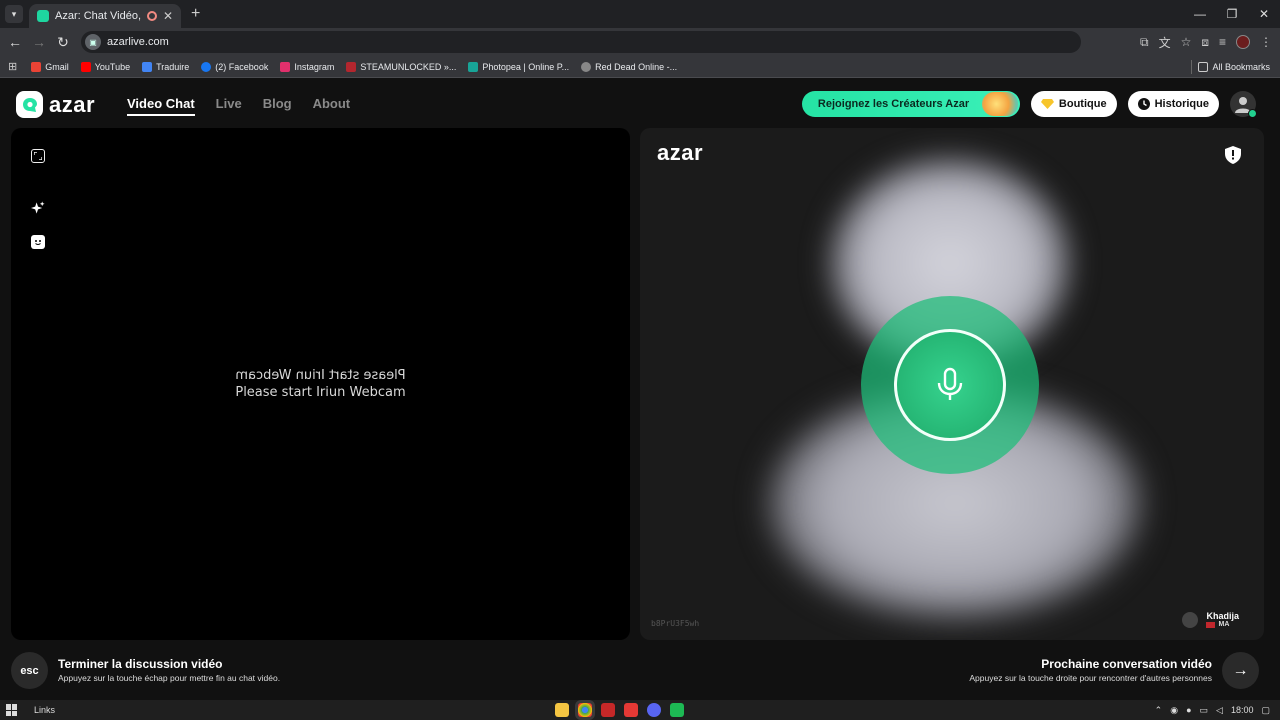  Describe the element at coordinates (640, 14) in the screenshot. I see `browser-tab-bar: ▾ Azar: Chat Vidéo, Rencontr ✕ + — ❐ ✕` at that location.